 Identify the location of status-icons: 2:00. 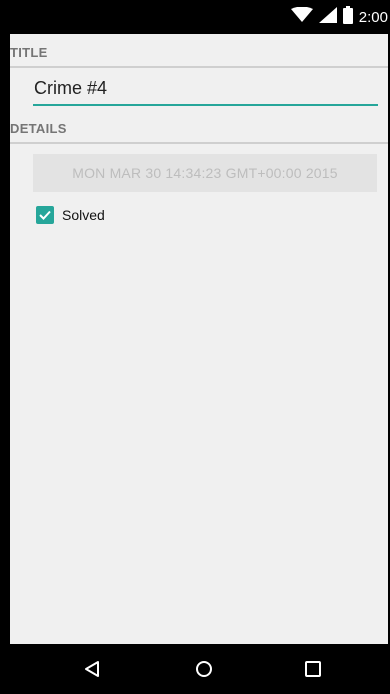
(339, 17).